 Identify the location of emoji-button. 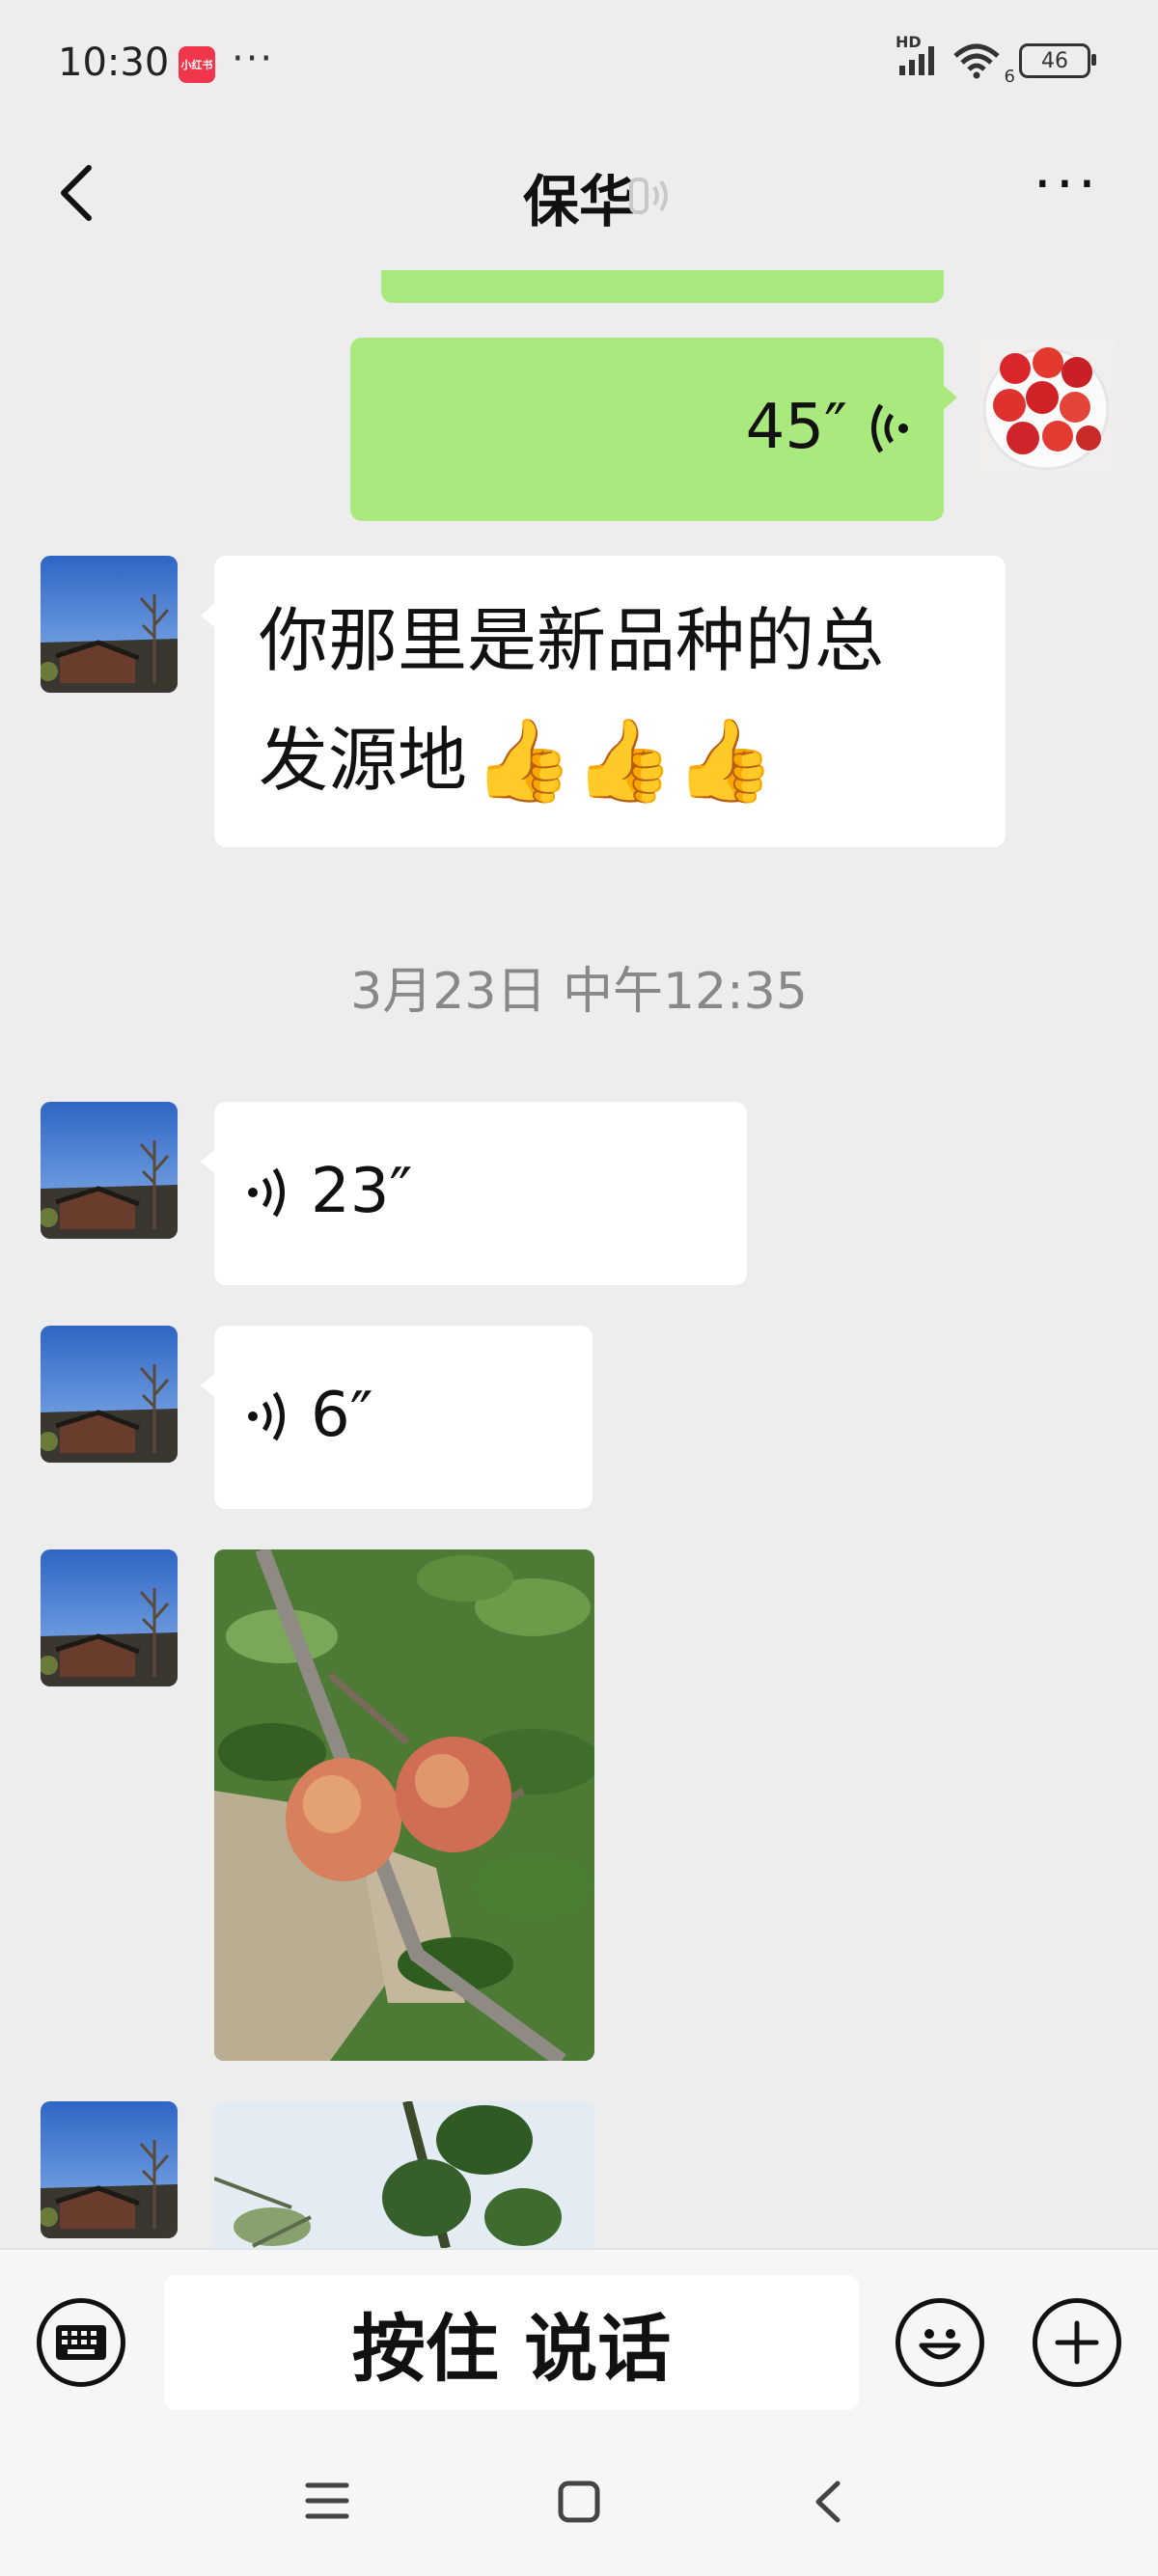
(940, 2342).